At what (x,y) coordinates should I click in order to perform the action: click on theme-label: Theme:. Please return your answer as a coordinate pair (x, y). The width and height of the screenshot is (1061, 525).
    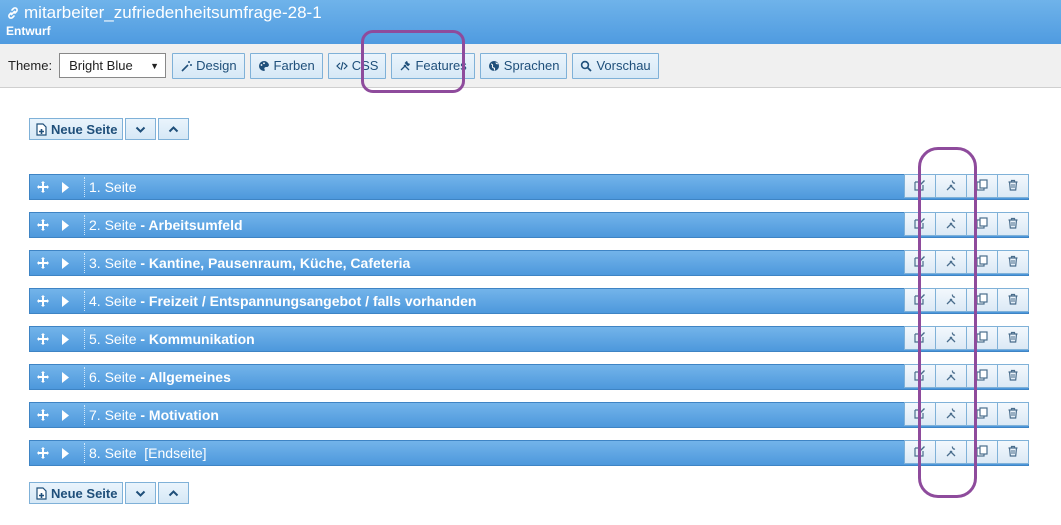
    Looking at the image, I should click on (30, 65).